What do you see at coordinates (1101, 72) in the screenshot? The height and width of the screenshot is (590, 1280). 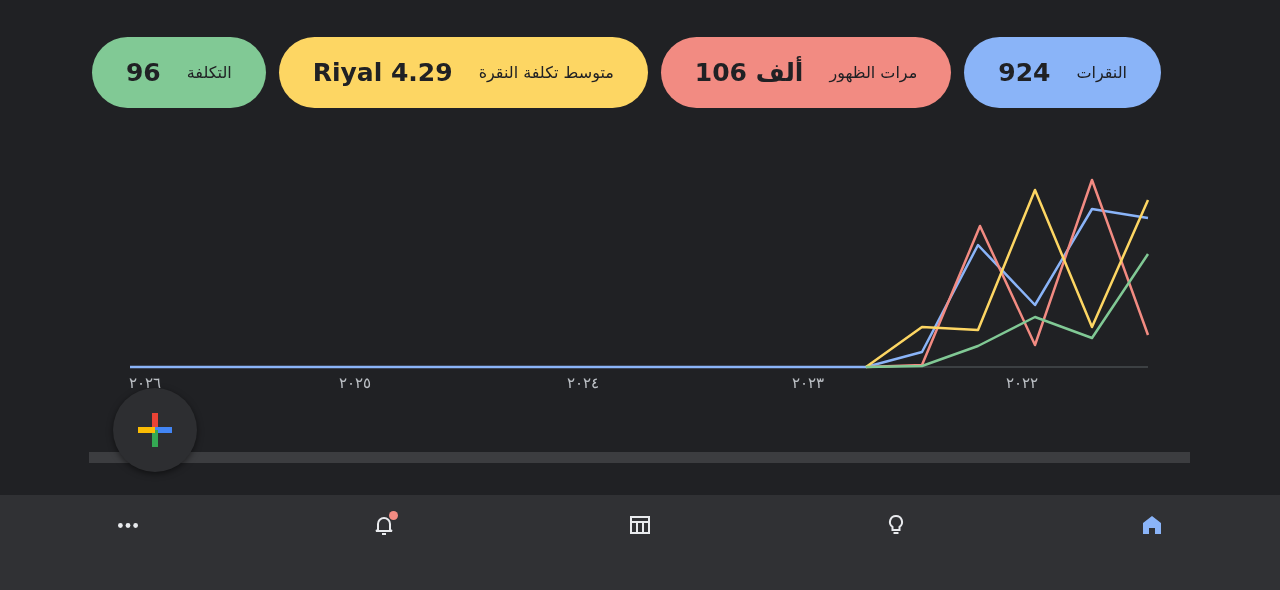 I see `metric-label: النقرات` at bounding box center [1101, 72].